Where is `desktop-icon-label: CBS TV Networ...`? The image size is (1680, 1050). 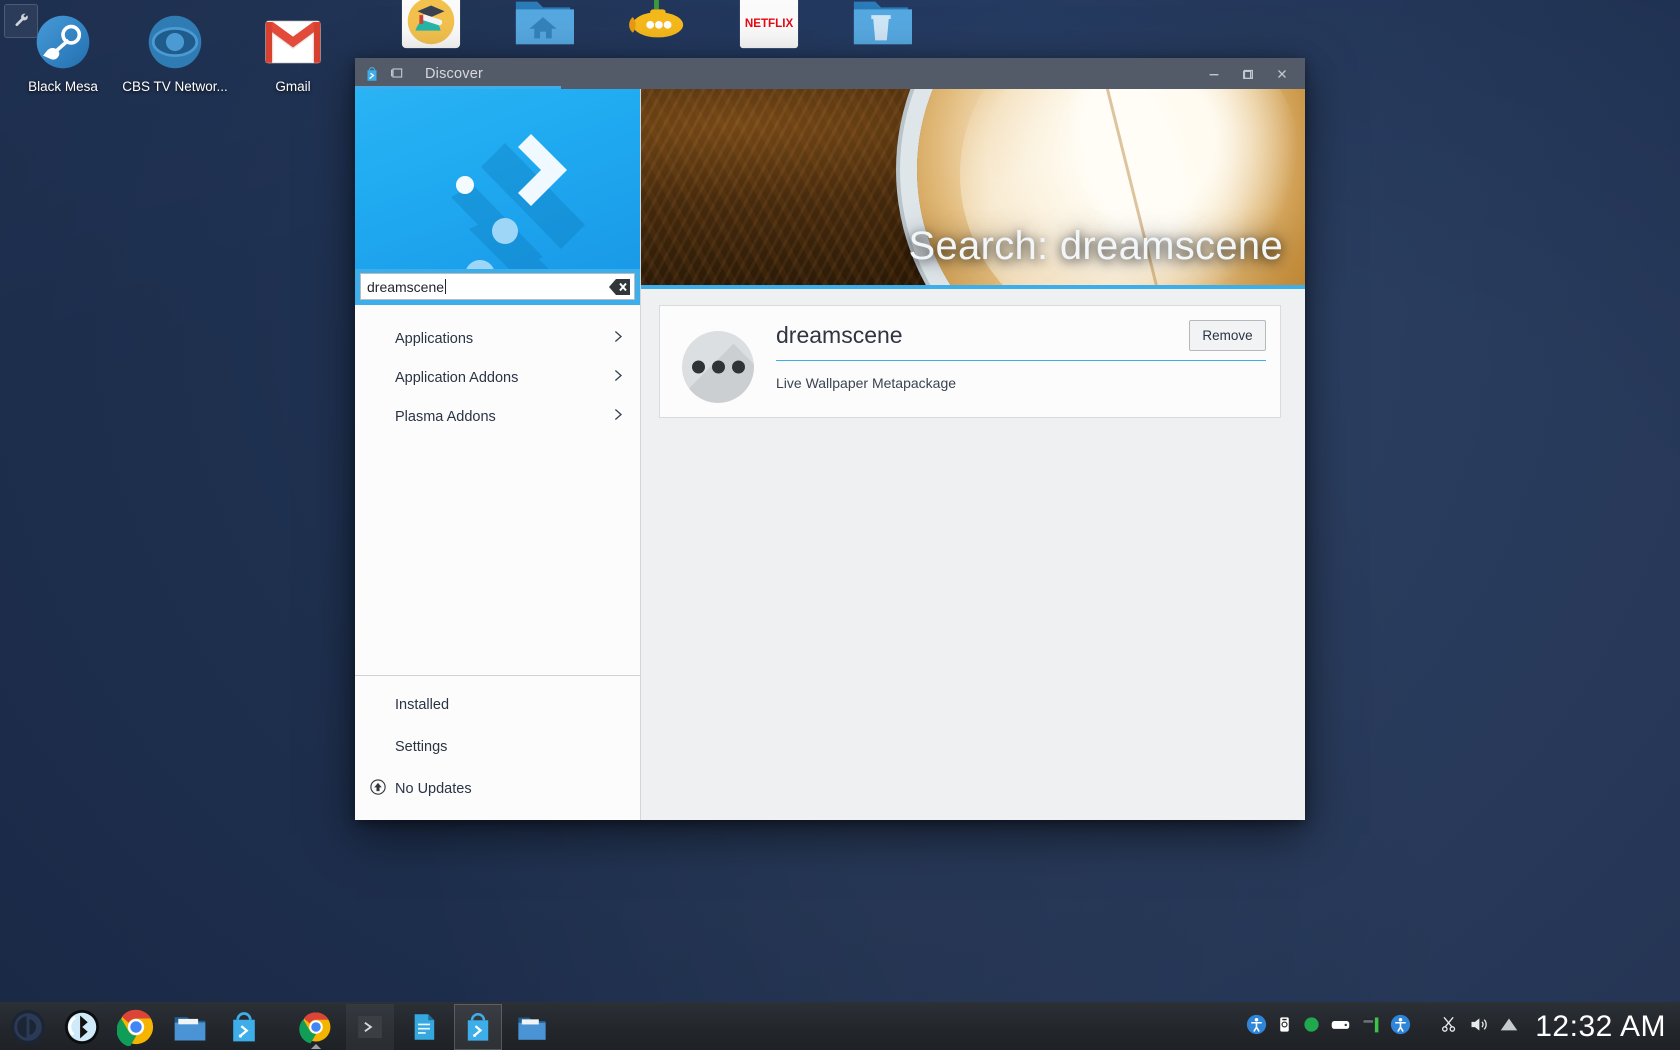 desktop-icon-label: CBS TV Networ... is located at coordinates (175, 86).